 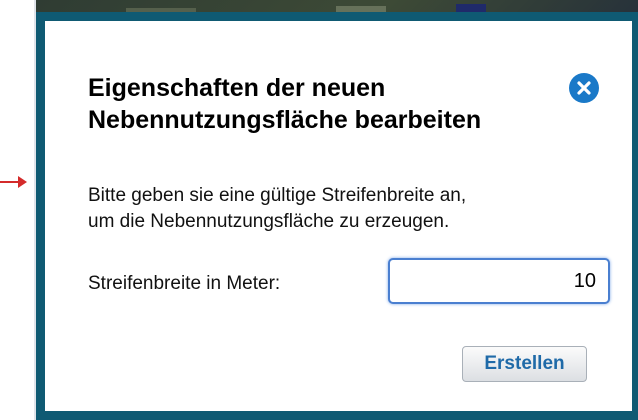 What do you see at coordinates (237, 88) in the screenshot?
I see `dialog-title-line1: Eigenschaften der neuen` at bounding box center [237, 88].